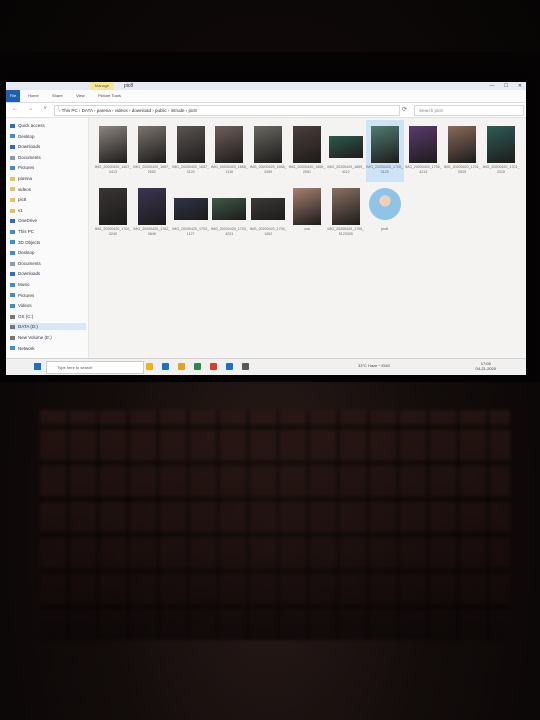 The height and width of the screenshot is (720, 540). Describe the element at coordinates (374, 365) in the screenshot. I see `system-tray: 33°C Haze ^ ENG` at that location.